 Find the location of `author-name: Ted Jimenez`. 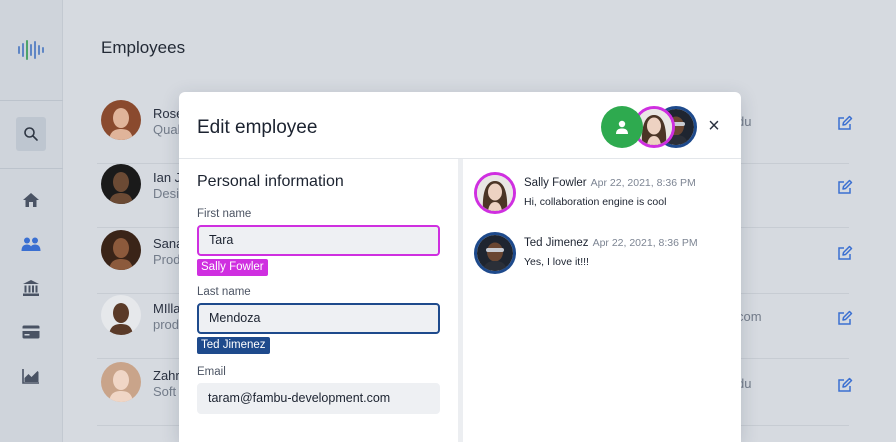

author-name: Ted Jimenez is located at coordinates (556, 243).